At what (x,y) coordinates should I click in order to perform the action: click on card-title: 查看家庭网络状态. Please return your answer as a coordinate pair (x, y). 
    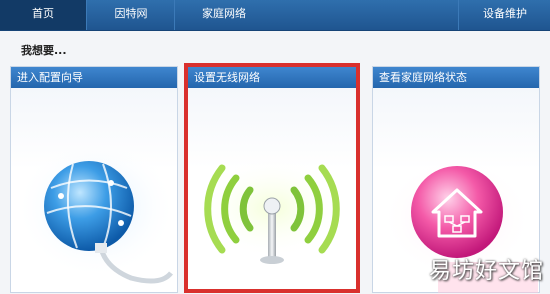
    Looking at the image, I should click on (456, 77).